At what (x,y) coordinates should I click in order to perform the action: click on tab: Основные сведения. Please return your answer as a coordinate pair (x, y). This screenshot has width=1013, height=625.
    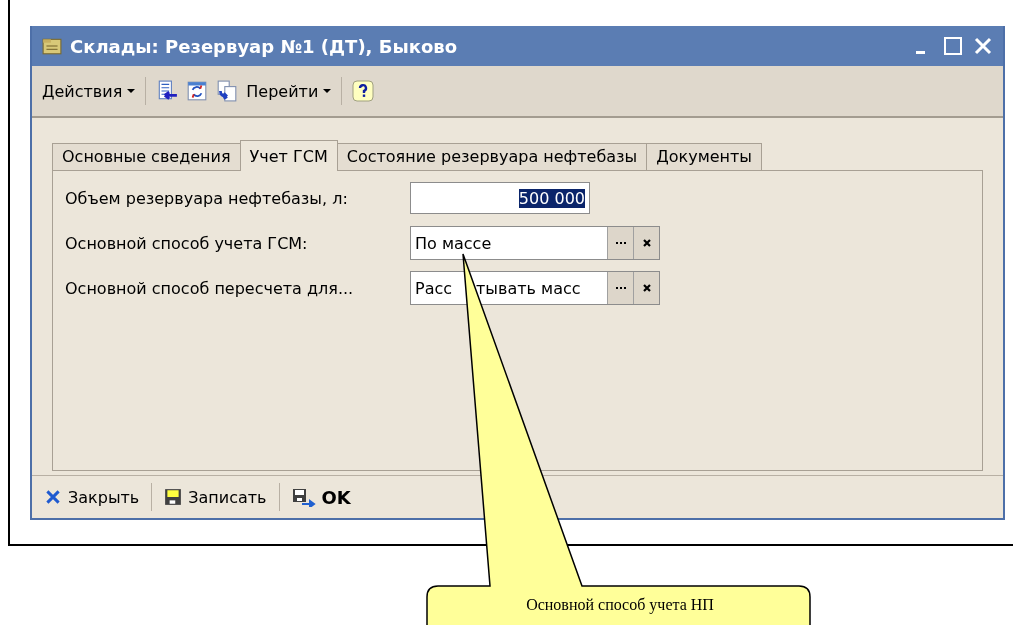
    Looking at the image, I should click on (146, 156).